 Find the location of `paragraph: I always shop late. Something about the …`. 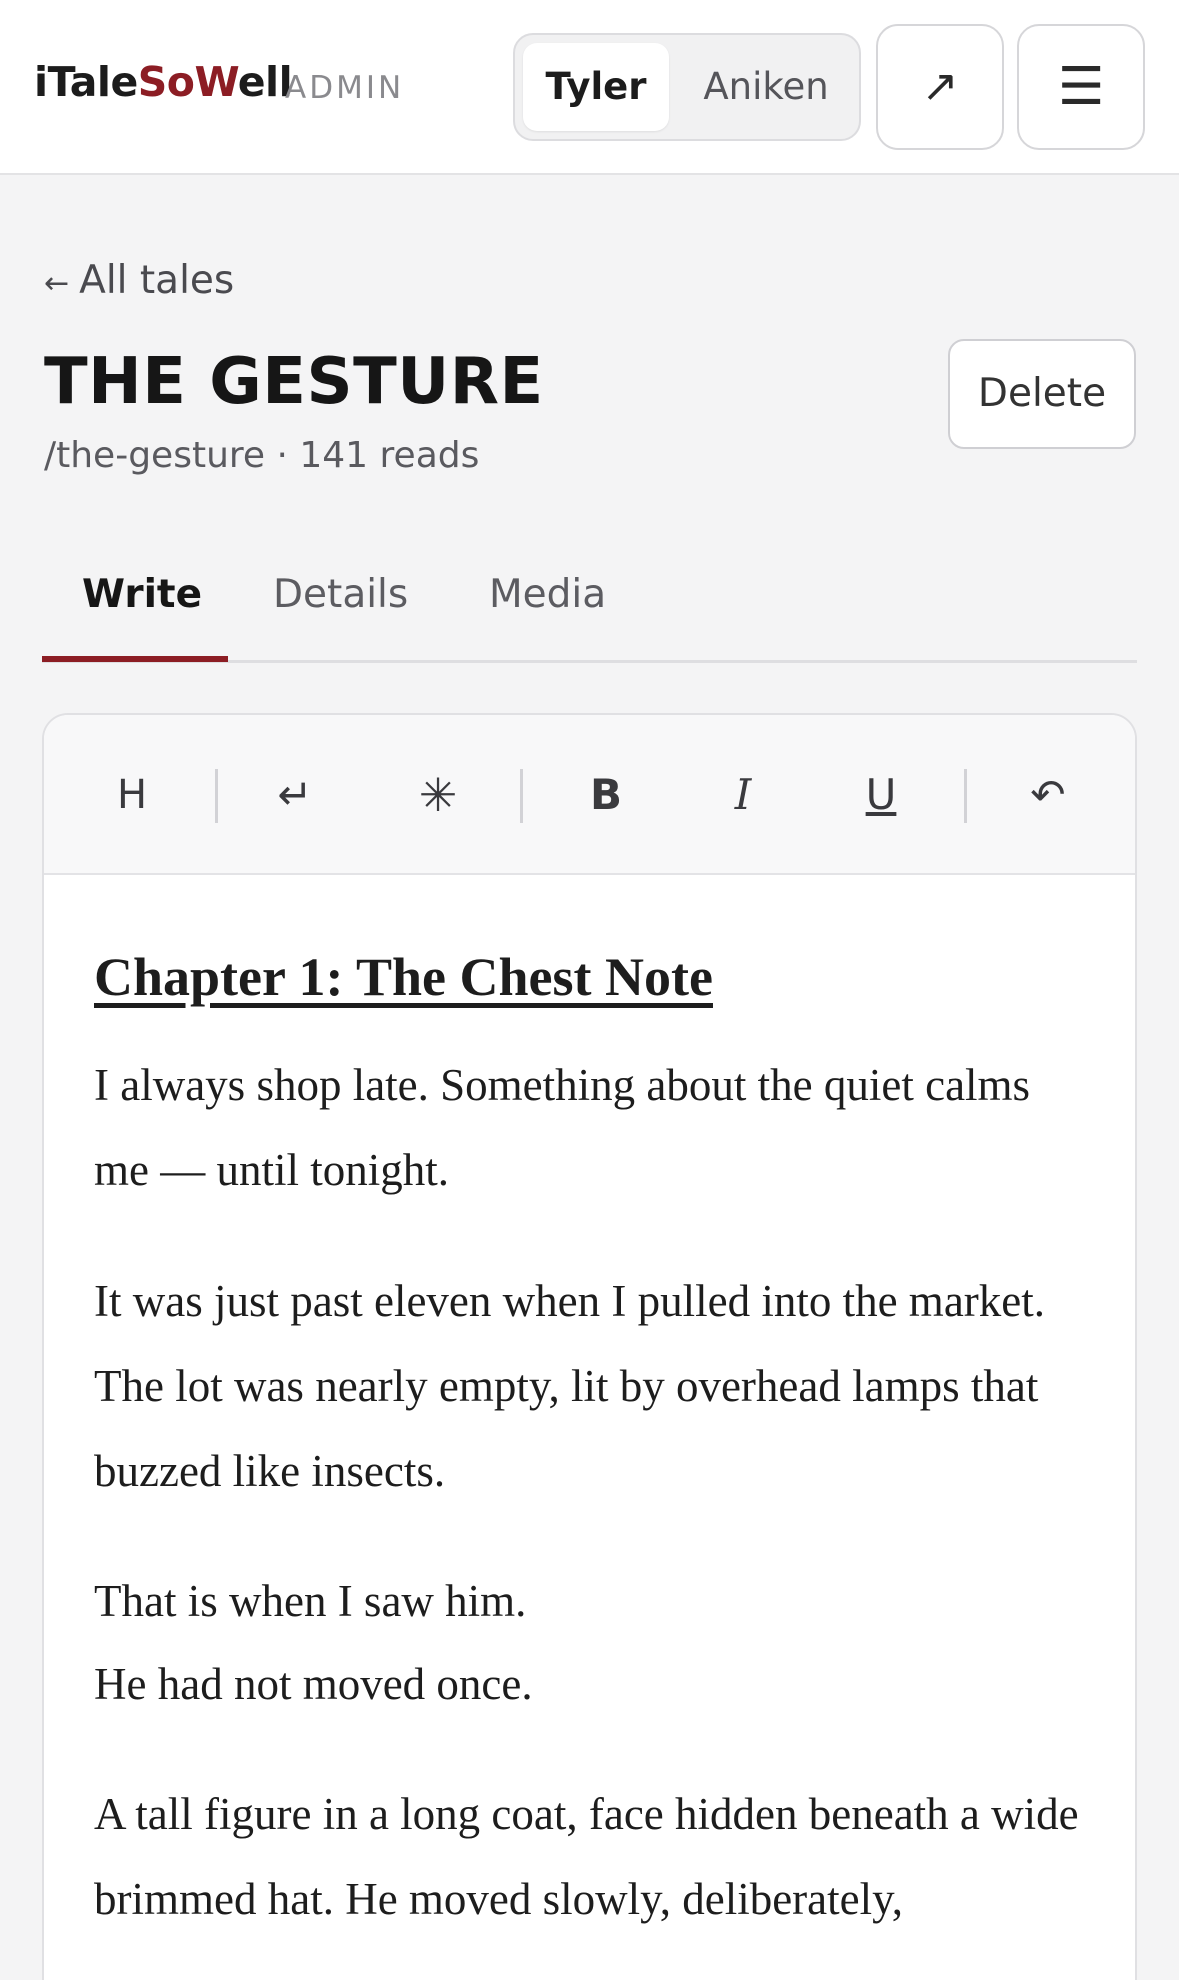

paragraph: I always shop late. Something about the … is located at coordinates (594, 1128).